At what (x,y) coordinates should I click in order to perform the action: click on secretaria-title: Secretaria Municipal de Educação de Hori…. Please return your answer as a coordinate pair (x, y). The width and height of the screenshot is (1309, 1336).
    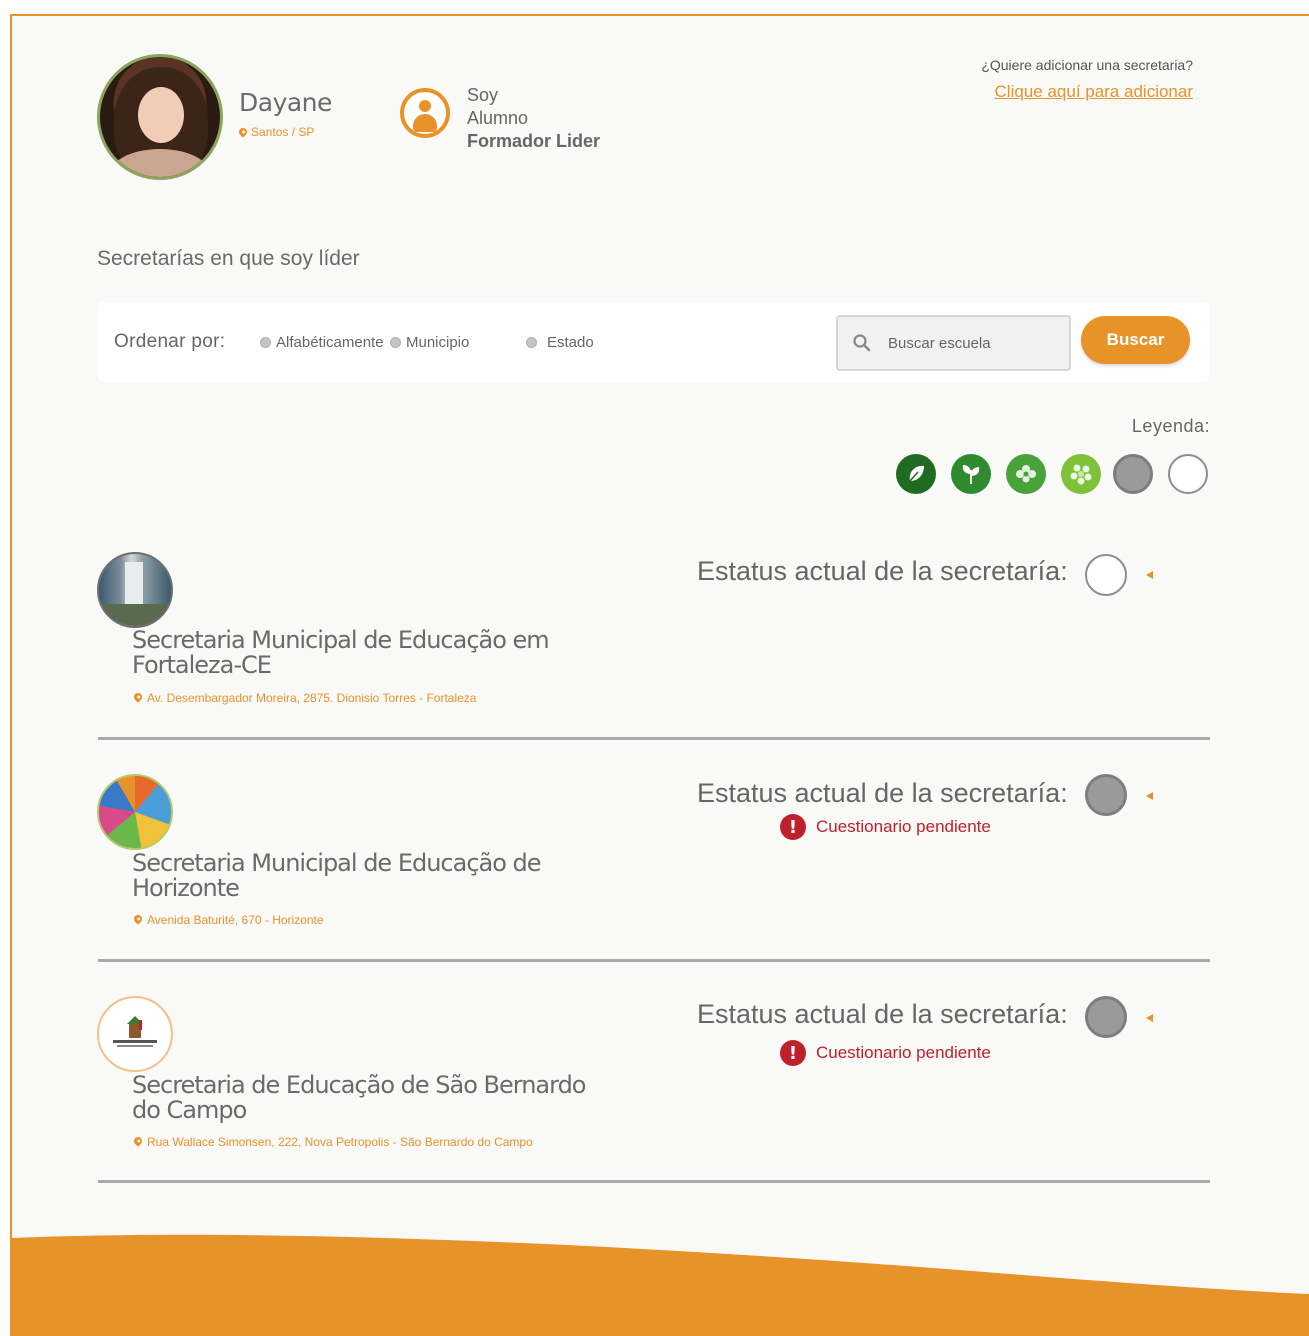
    Looking at the image, I should click on (362, 876).